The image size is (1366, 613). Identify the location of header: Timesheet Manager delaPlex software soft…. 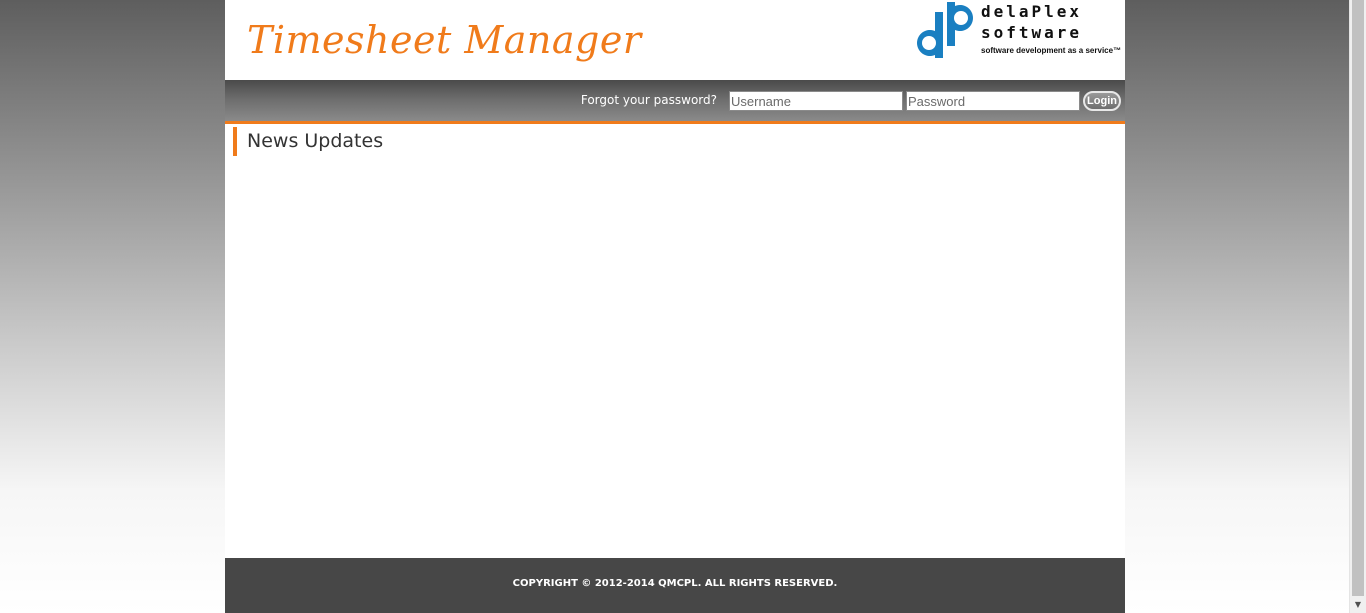
(675, 40).